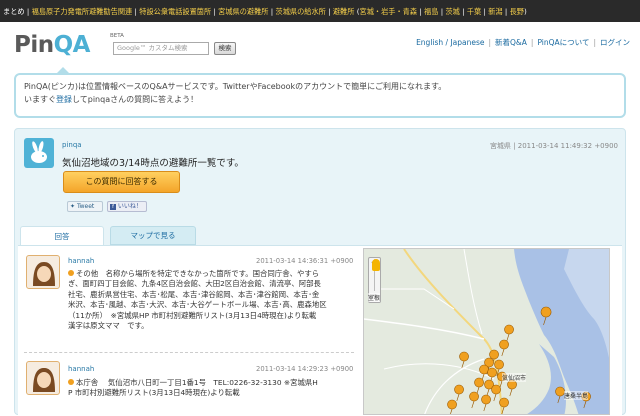 The image size is (640, 416). What do you see at coordinates (474, 11) in the screenshot?
I see `link-region-chiba: 千葉` at bounding box center [474, 11].